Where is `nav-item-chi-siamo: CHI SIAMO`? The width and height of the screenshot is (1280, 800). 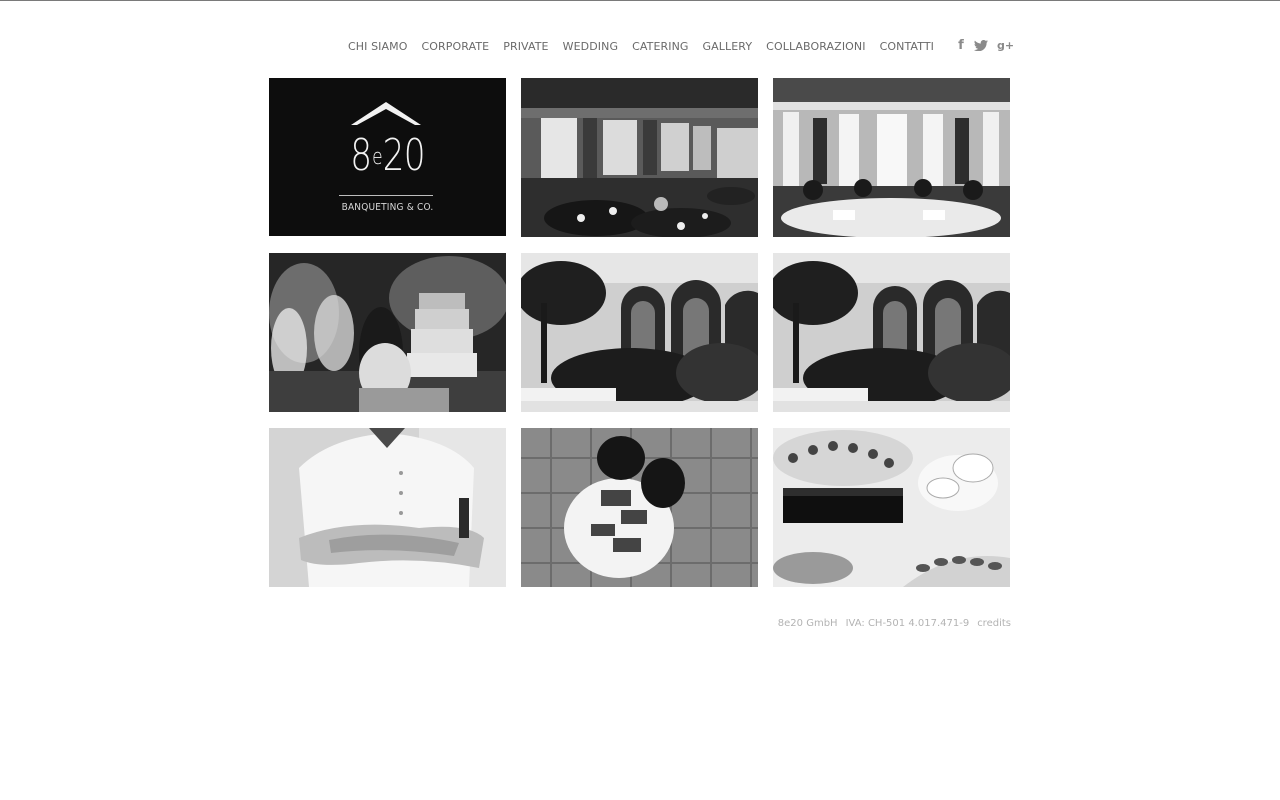 nav-item-chi-siamo: CHI SIAMO is located at coordinates (378, 46).